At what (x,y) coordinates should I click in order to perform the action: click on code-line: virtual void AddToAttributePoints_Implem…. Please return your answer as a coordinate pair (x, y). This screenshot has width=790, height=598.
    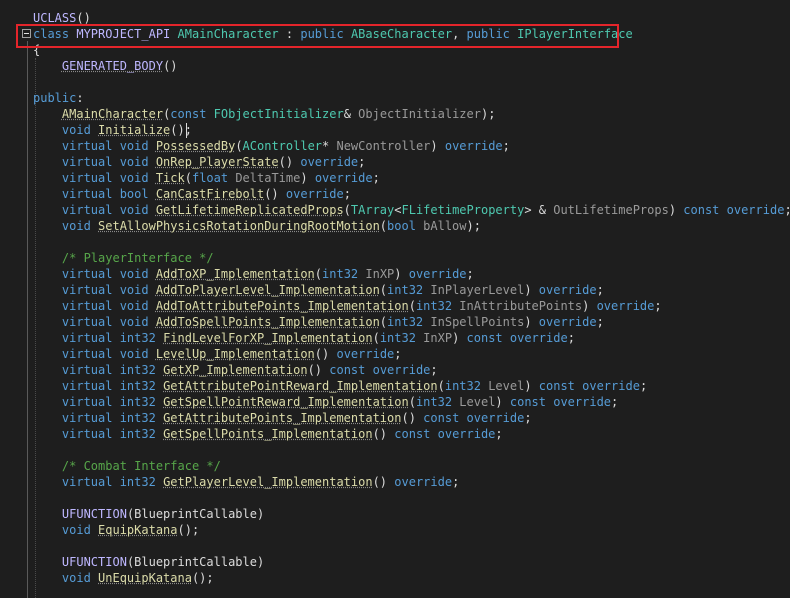
    Looking at the image, I should click on (347, 306).